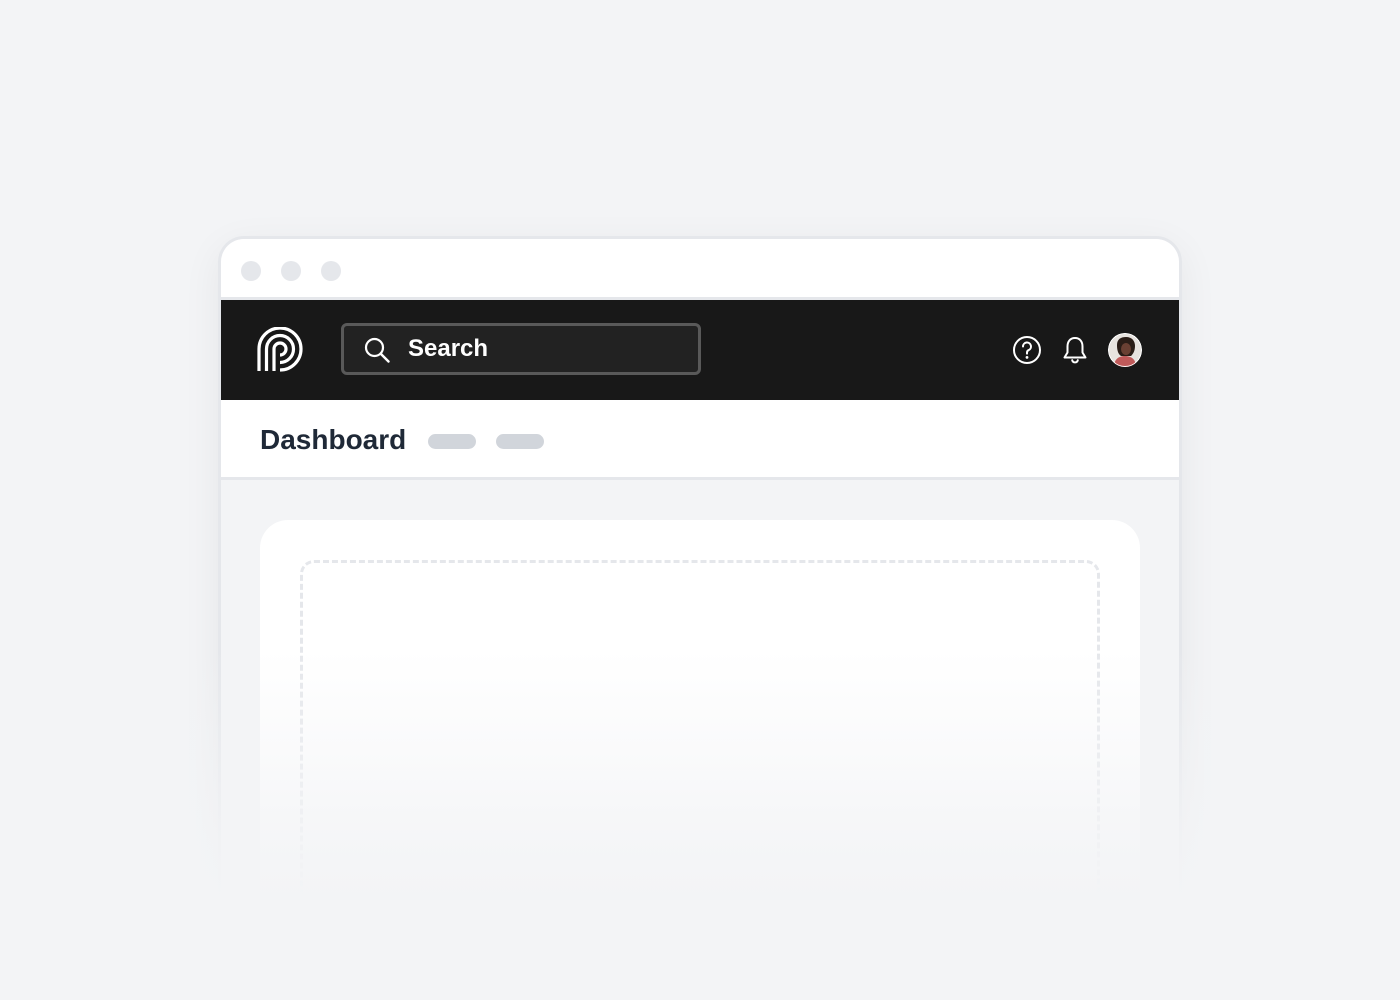 Image resolution: width=1400 pixels, height=1000 pixels. I want to click on search-icon, so click(377, 350).